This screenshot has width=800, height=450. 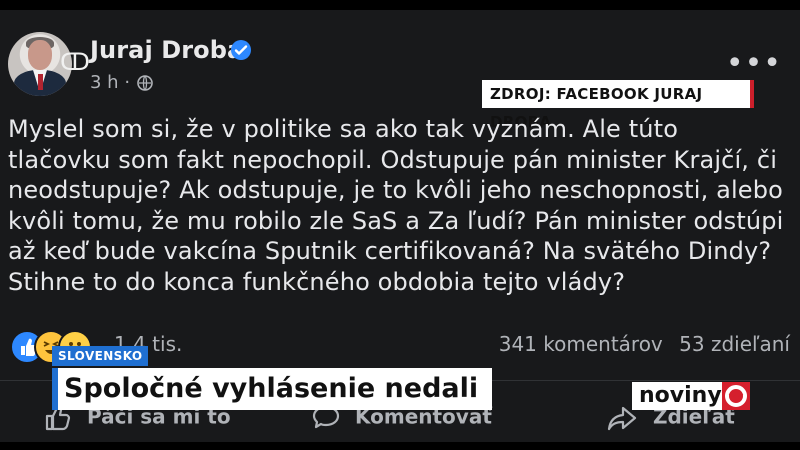 I want to click on swirl-logo-icon: ↀ, so click(x=75, y=62).